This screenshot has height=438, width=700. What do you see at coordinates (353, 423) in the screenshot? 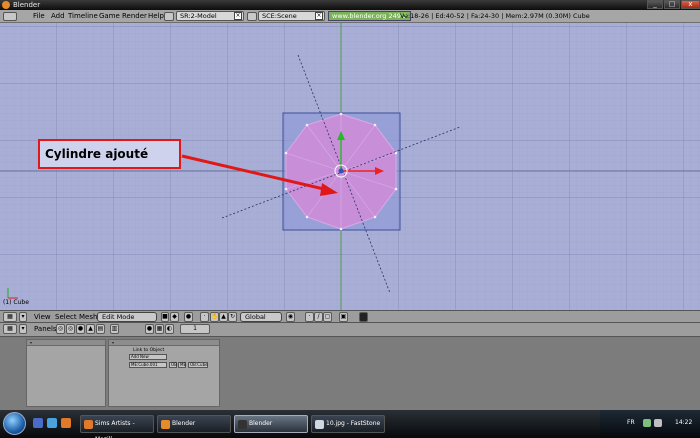
I see `task-label: 10.jpg - FastStone` at bounding box center [353, 423].